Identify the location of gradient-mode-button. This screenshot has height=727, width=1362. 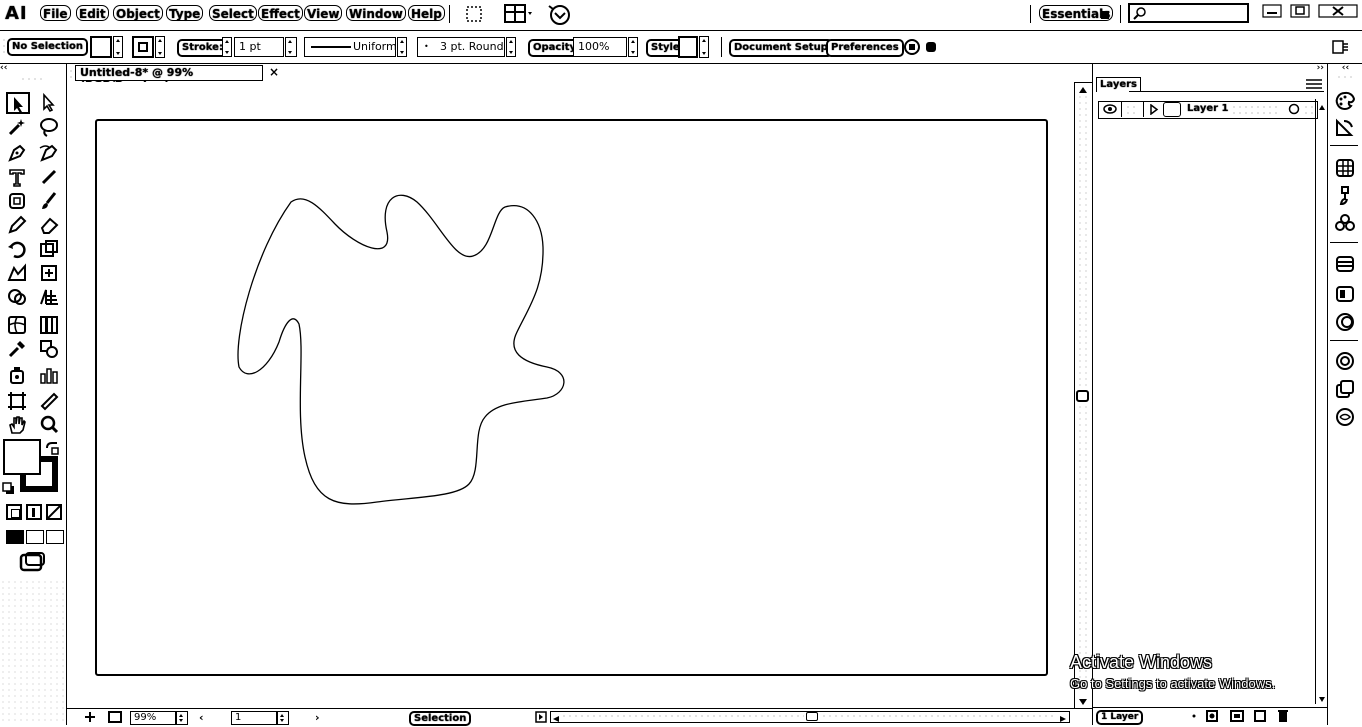
(34, 512).